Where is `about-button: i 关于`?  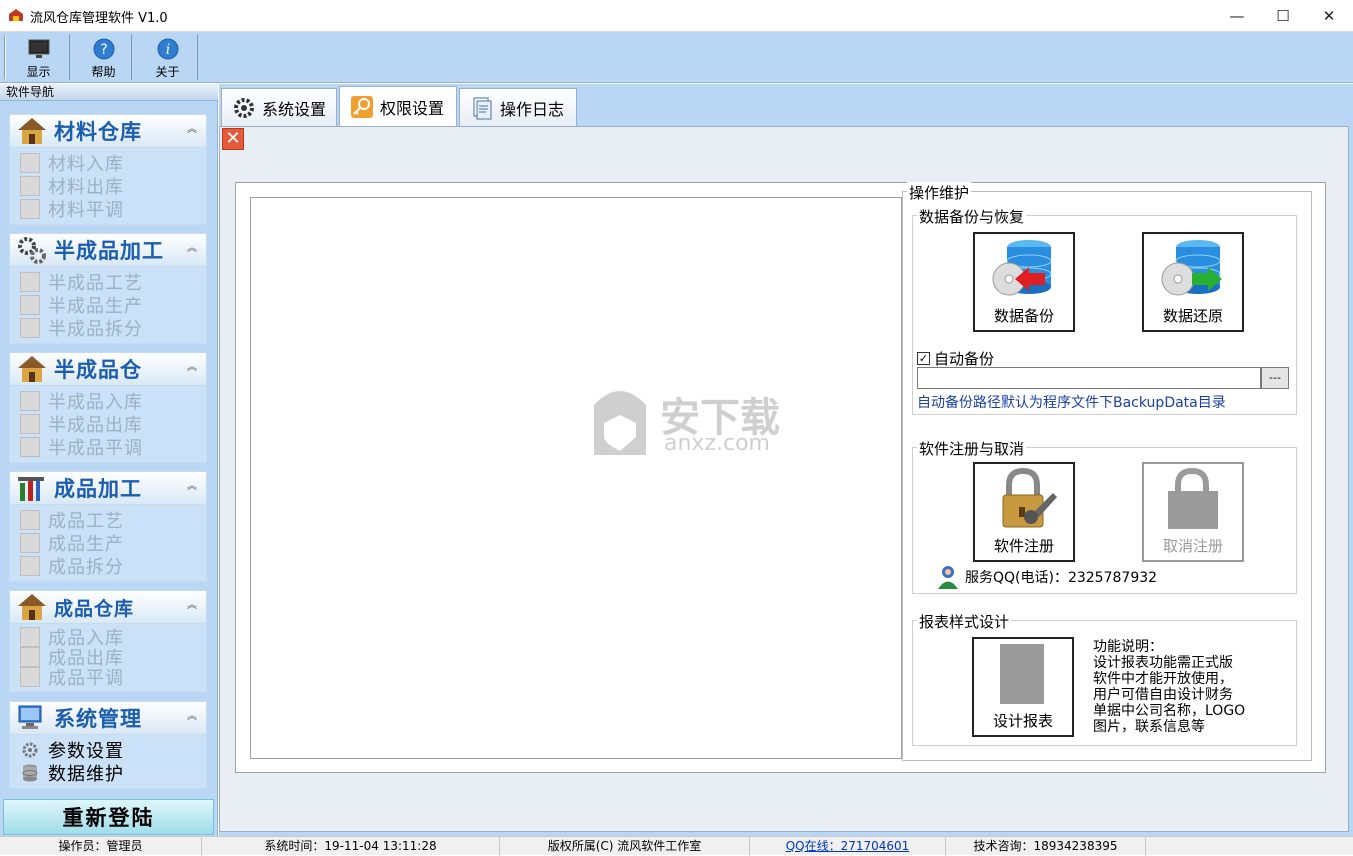 about-button: i 关于 is located at coordinates (168, 57).